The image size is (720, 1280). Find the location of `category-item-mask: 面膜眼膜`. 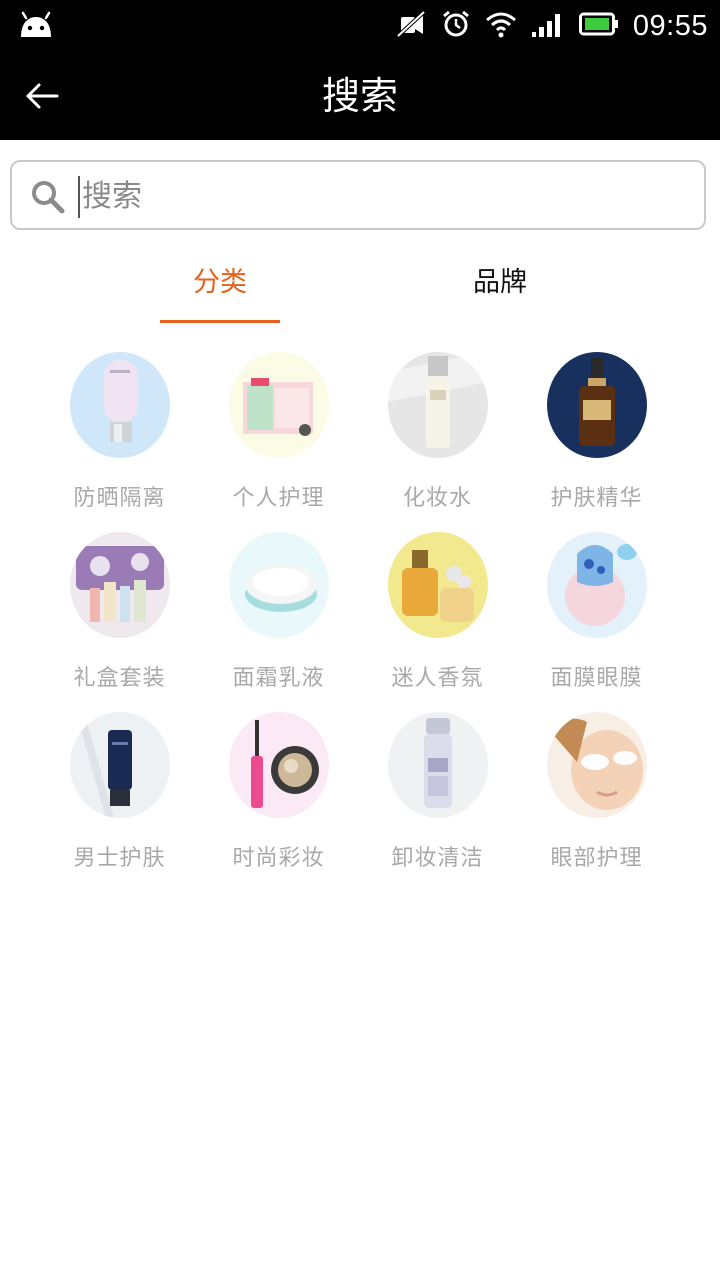

category-item-mask: 面膜眼膜 is located at coordinates (596, 622).